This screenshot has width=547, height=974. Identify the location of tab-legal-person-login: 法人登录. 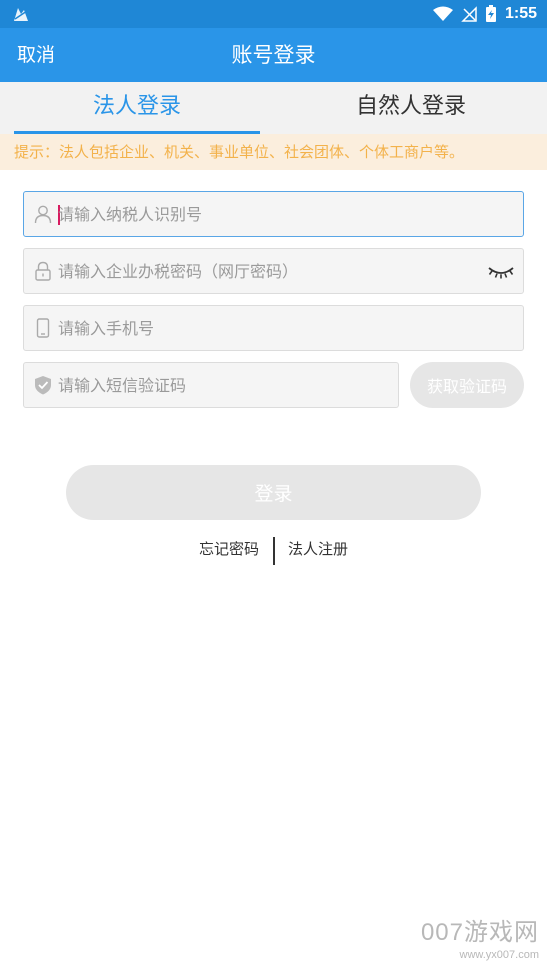
(137, 108).